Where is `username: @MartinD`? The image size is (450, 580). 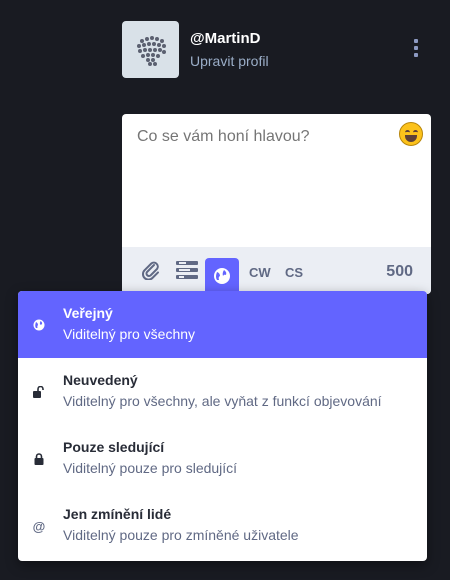
username: @MartinD is located at coordinates (225, 38).